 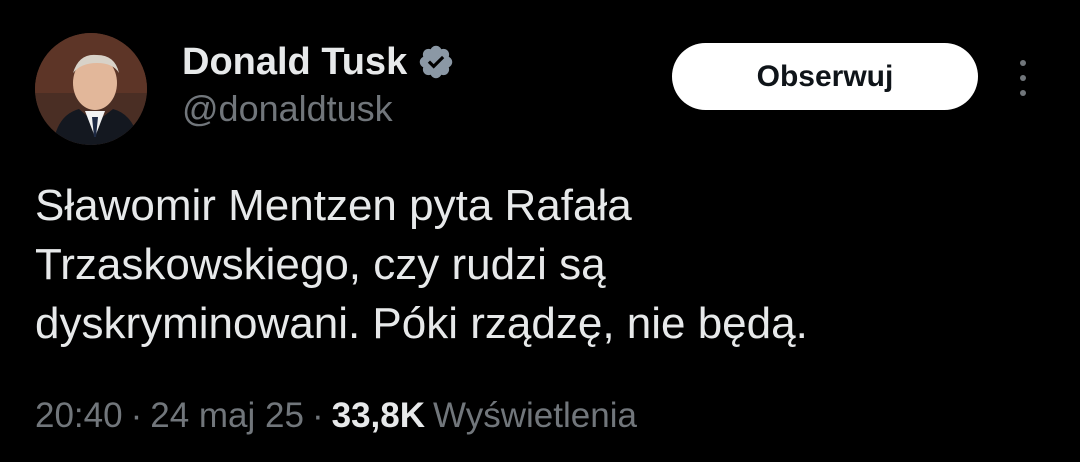 I want to click on tweet-time: 20:40, so click(x=79, y=416).